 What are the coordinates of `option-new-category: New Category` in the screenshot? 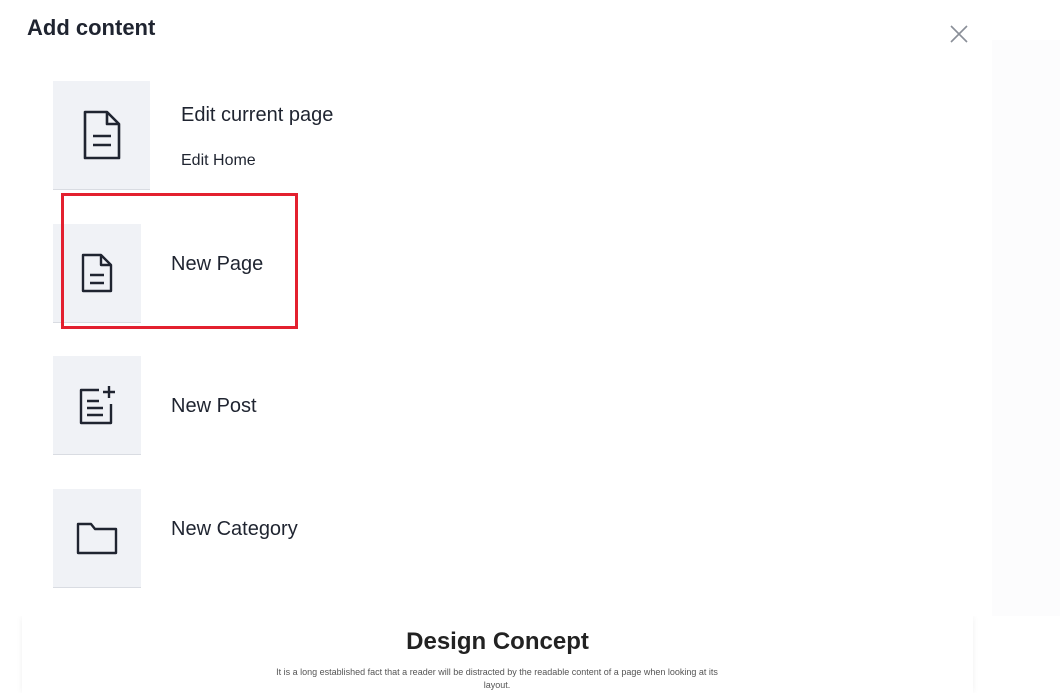 It's located at (193, 539).